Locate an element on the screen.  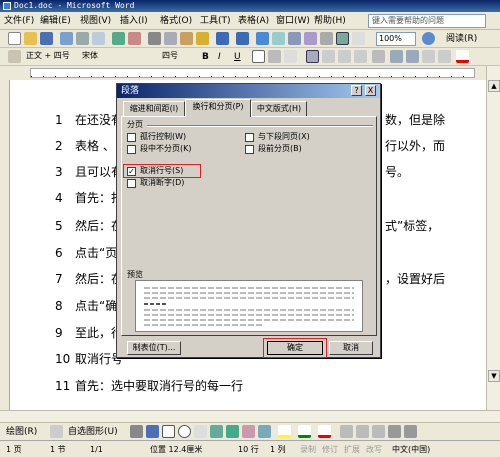
save-icon is located at coordinates (46, 38).